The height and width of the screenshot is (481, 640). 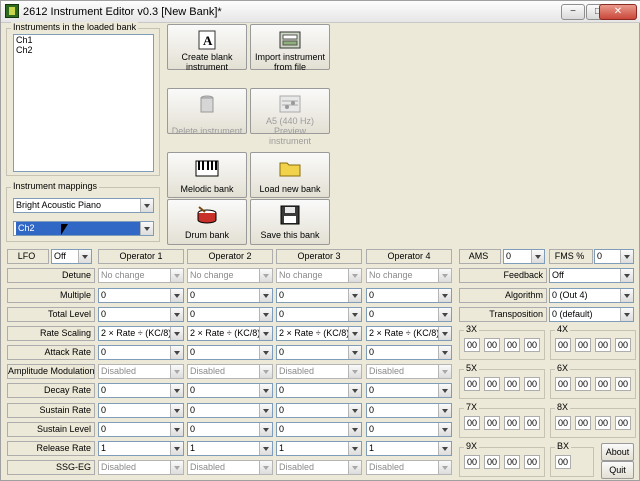 I want to click on ams-select: 0, so click(x=524, y=256).